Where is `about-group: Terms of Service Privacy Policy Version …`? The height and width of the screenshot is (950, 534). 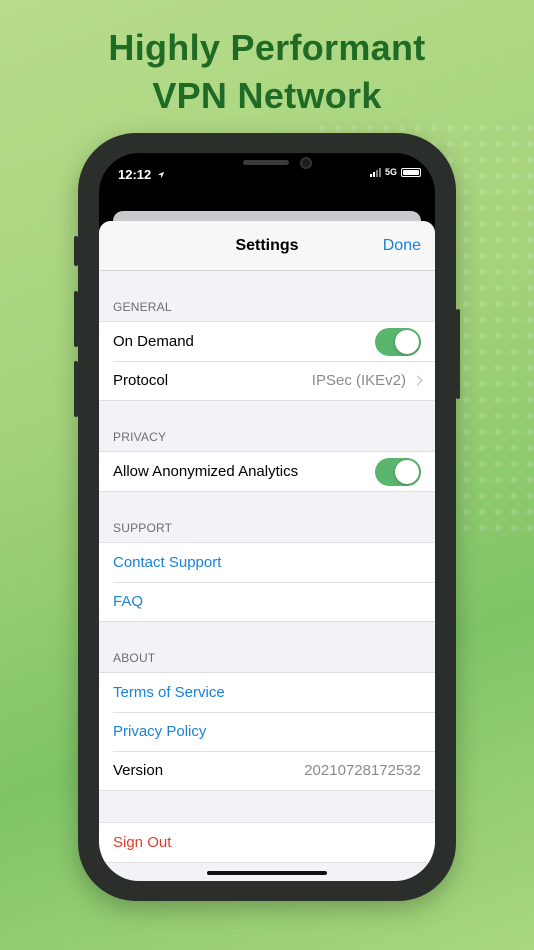
about-group: Terms of Service Privacy Policy Version … is located at coordinates (267, 731).